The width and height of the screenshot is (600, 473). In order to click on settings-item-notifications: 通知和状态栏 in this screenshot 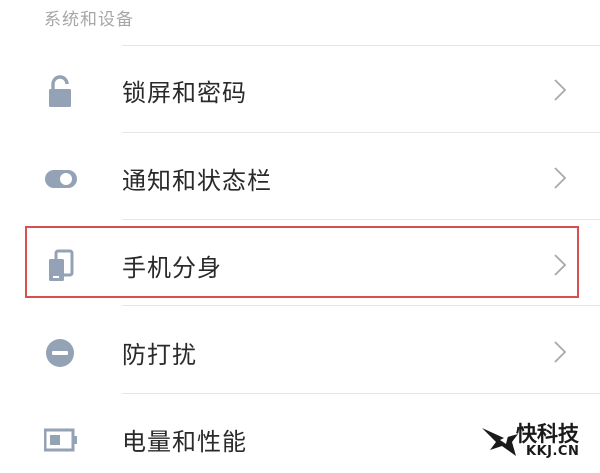, I will do `click(300, 177)`.